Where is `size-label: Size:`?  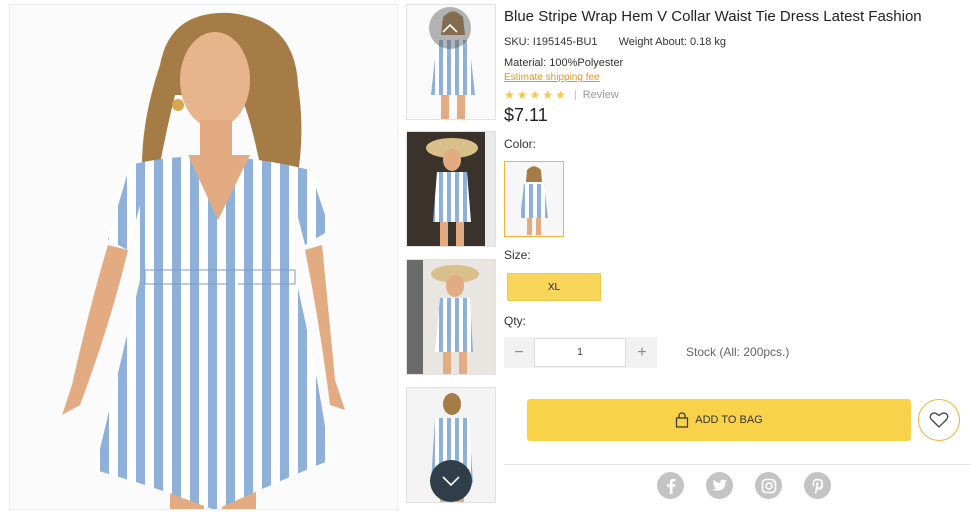
size-label: Size: is located at coordinates (517, 255).